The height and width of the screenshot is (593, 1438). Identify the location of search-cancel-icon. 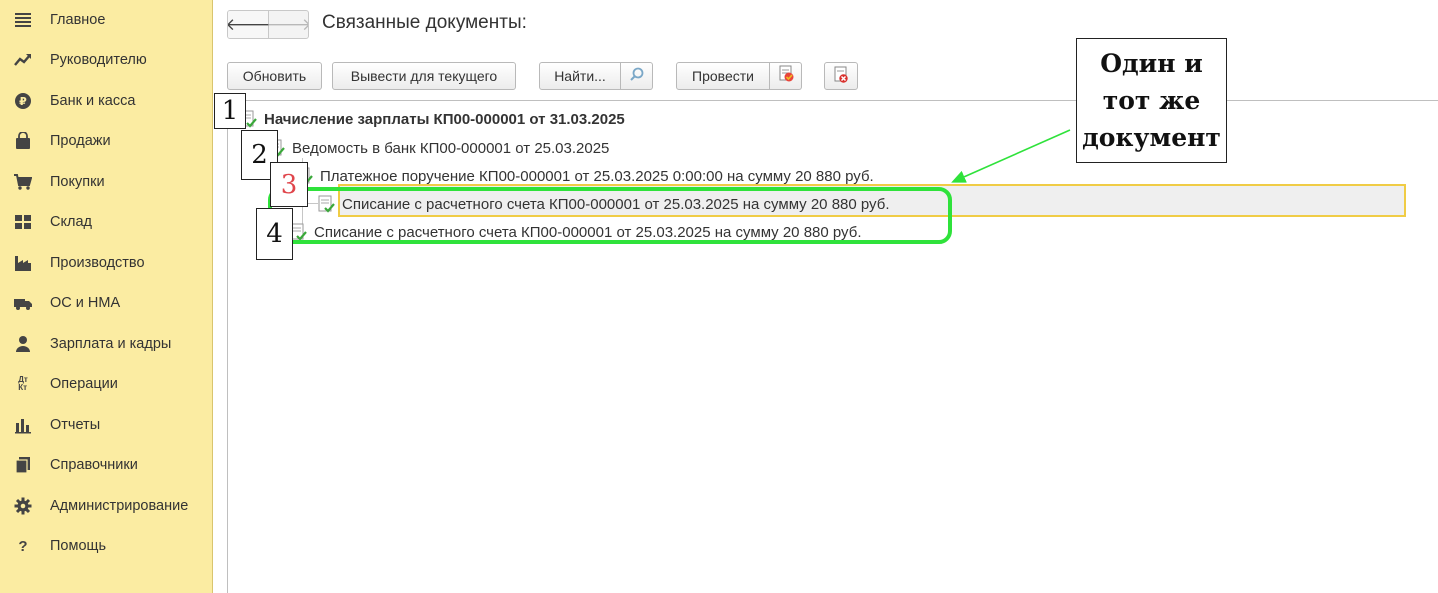
(637, 76).